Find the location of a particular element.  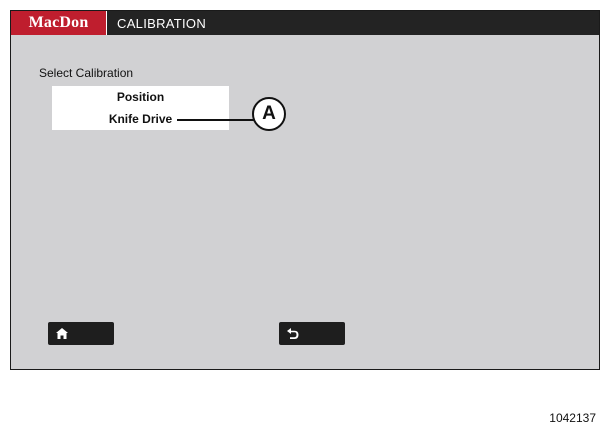

page-title: CALIBRATION is located at coordinates (162, 23).